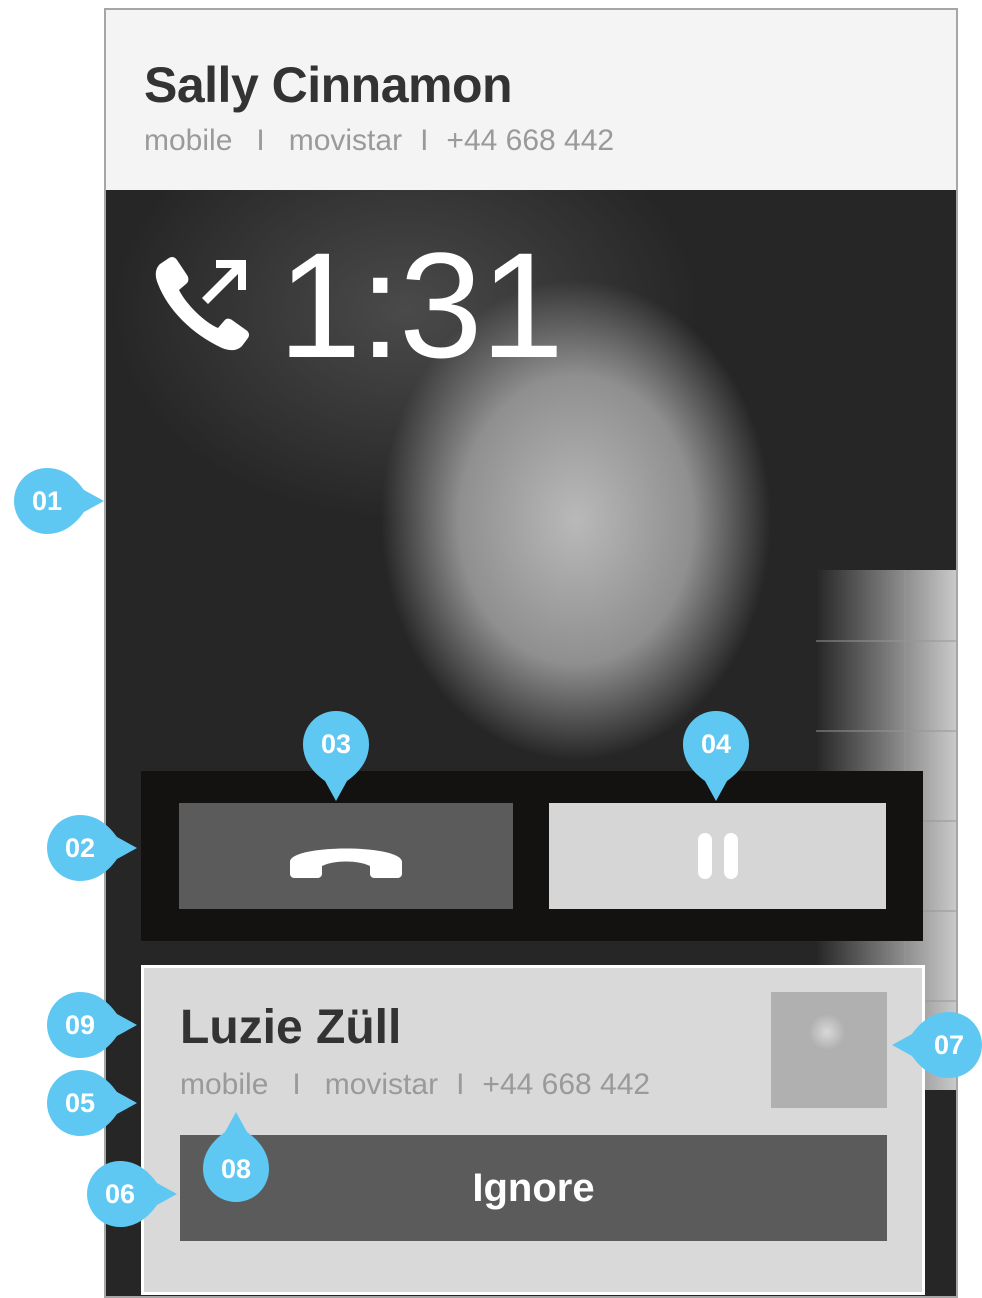  Describe the element at coordinates (291, 1027) in the screenshot. I see `incoming-caller-name: Luzie Züll` at that location.